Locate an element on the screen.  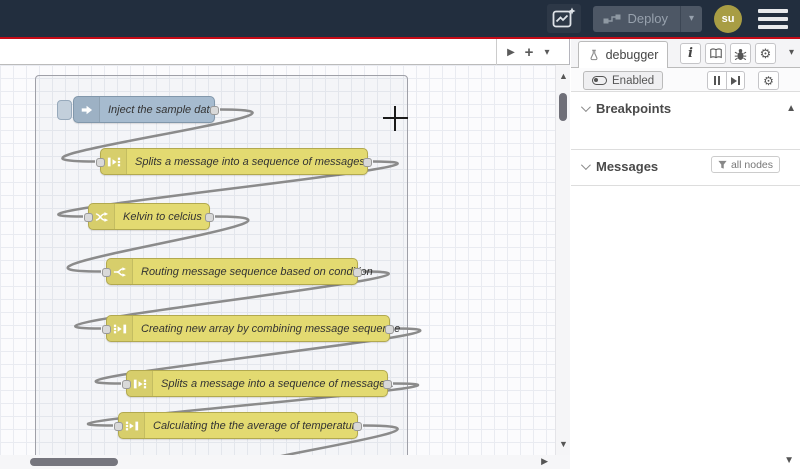
deploy-button: Deploy is located at coordinates (636, 19).